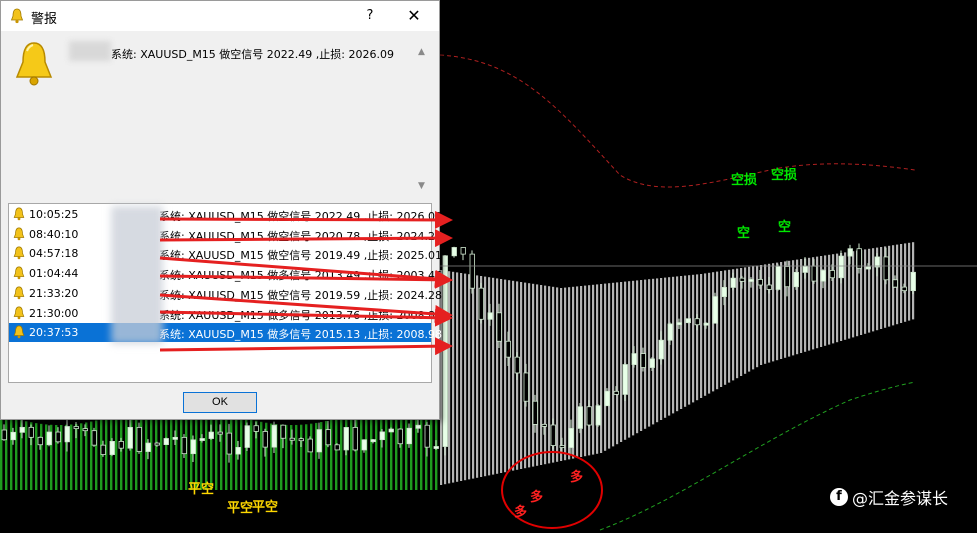 Image resolution: width=977 pixels, height=533 pixels. I want to click on dialog-title: 警报, so click(44, 19).